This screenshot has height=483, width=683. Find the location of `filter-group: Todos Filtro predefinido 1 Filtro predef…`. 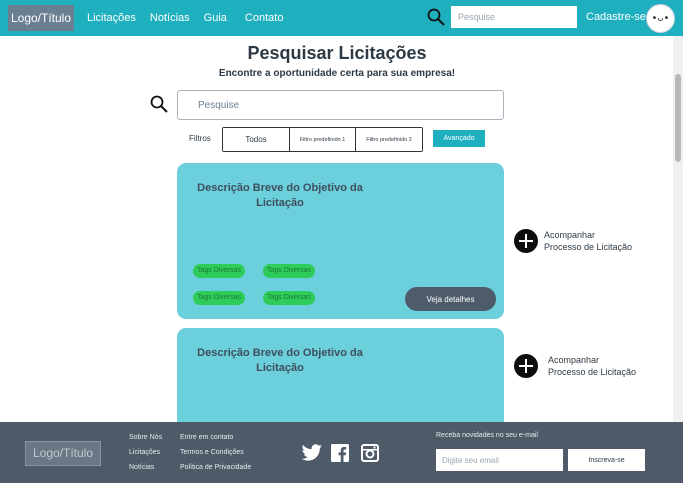

filter-group: Todos Filtro predefinido 1 Filtro predef… is located at coordinates (322, 139).